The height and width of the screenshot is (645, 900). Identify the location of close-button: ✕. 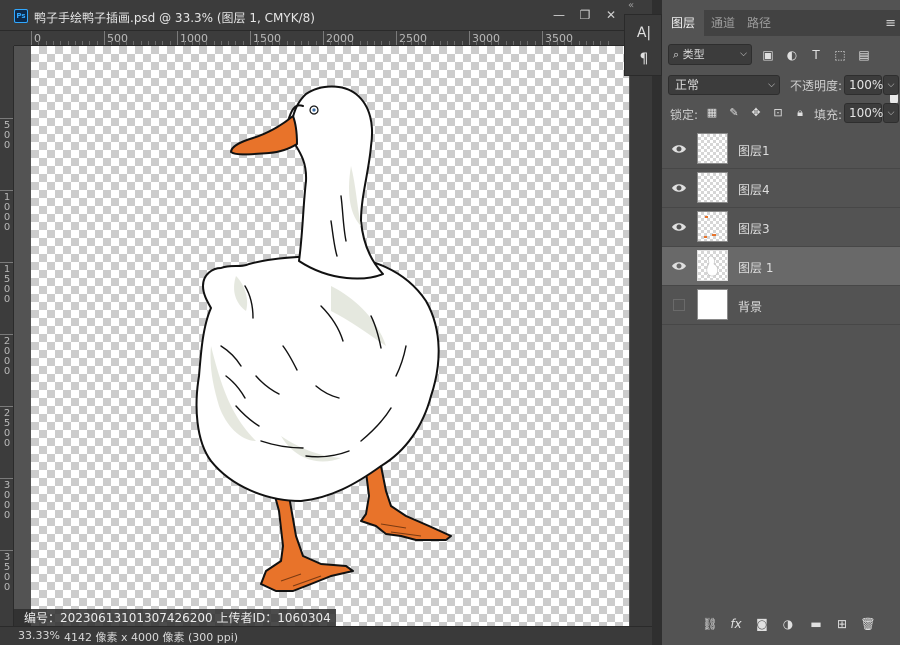
(611, 15).